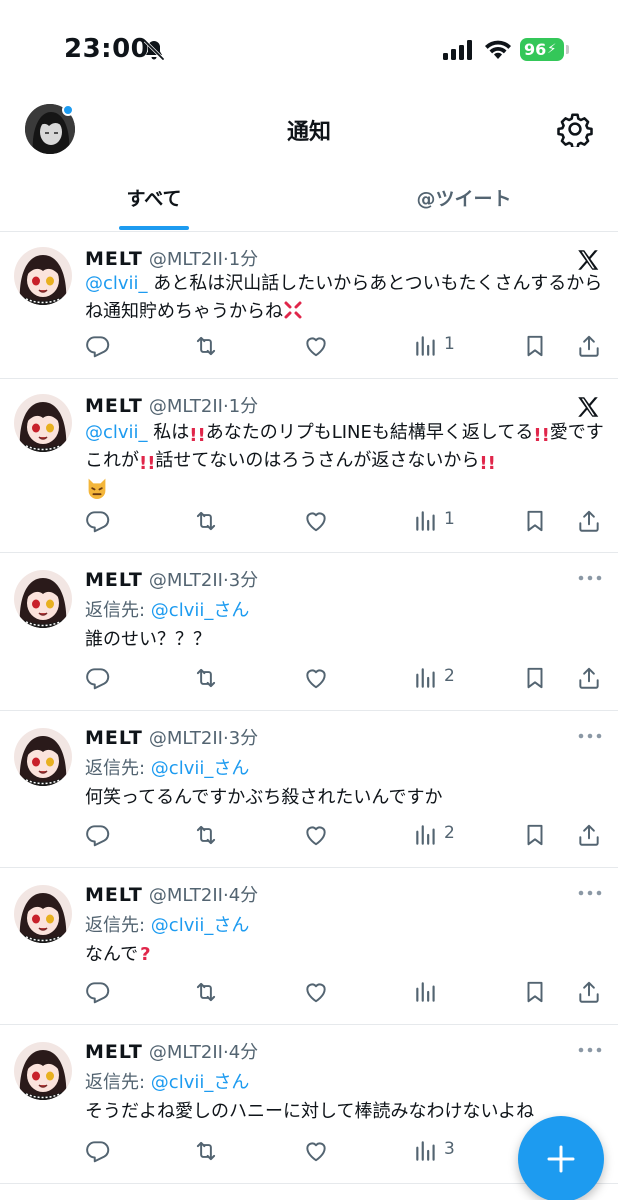 The image size is (618, 1200). I want to click on red-question-mark-icon: ?, so click(145, 954).